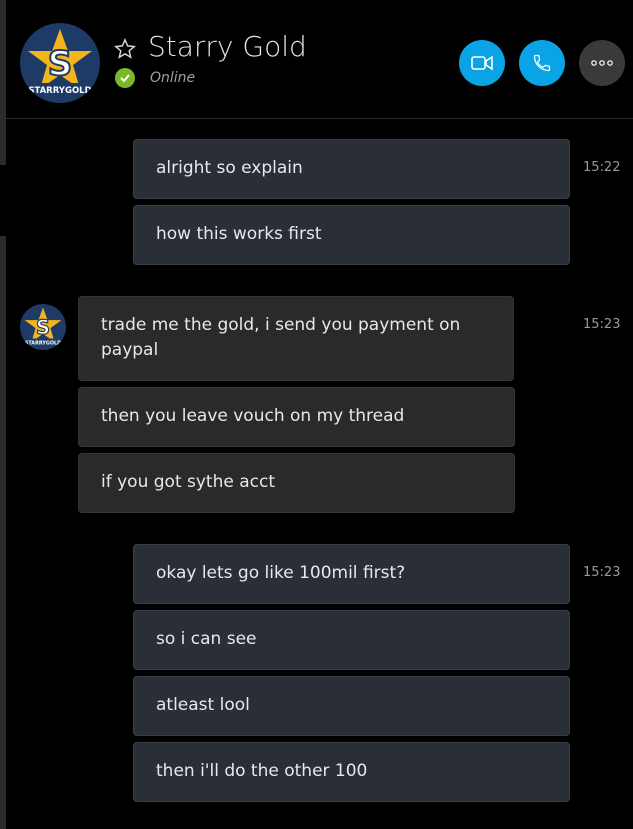 The height and width of the screenshot is (829, 633). What do you see at coordinates (203, 705) in the screenshot?
I see `message-text: atleast lool` at bounding box center [203, 705].